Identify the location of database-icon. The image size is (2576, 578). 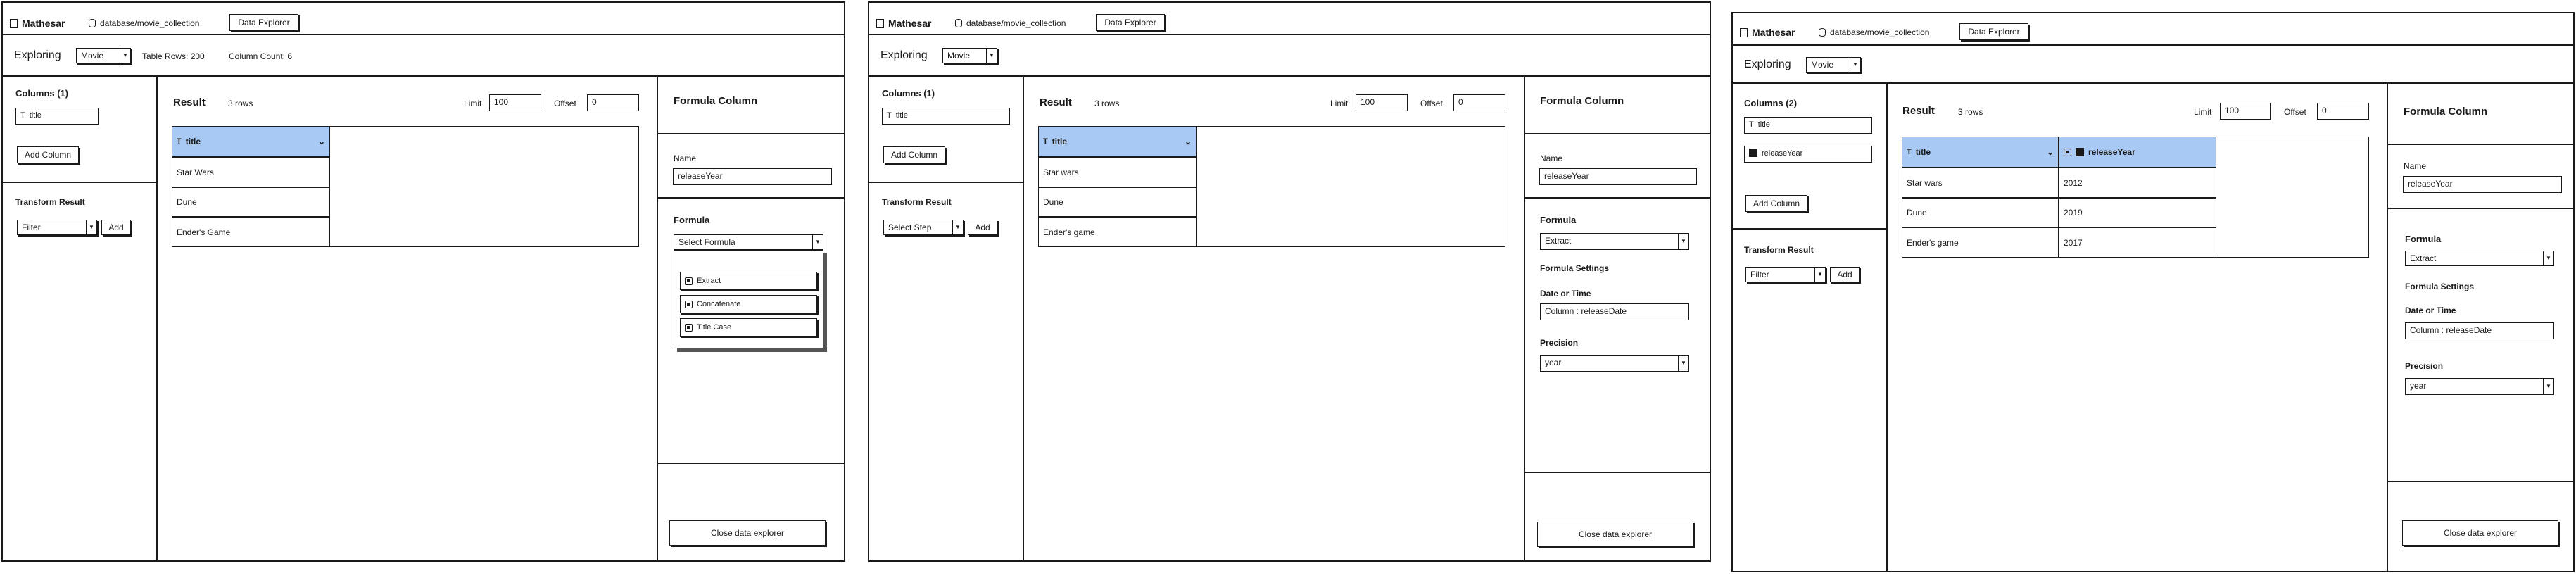
(1822, 32).